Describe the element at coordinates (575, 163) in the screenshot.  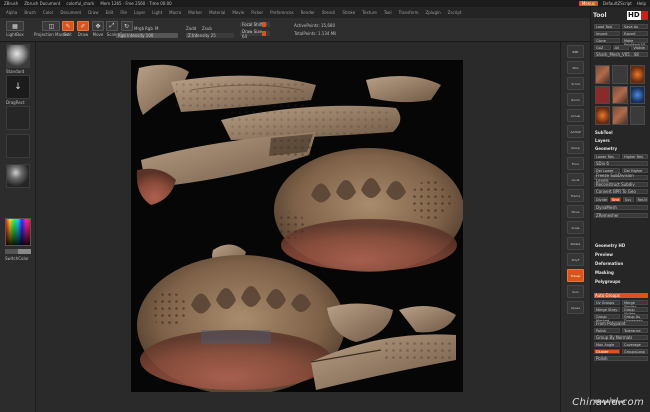
I see `floor-button: Floor` at that location.